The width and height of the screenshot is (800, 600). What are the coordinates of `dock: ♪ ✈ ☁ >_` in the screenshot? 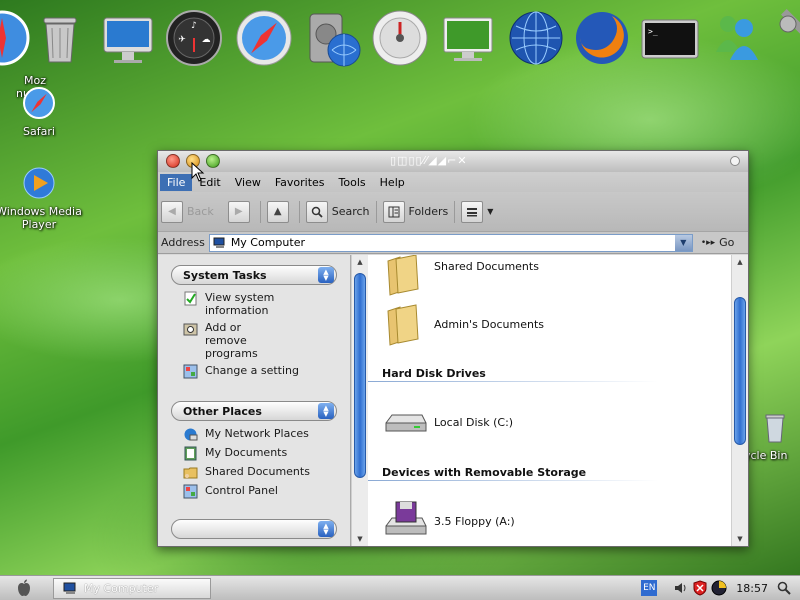 It's located at (400, 38).